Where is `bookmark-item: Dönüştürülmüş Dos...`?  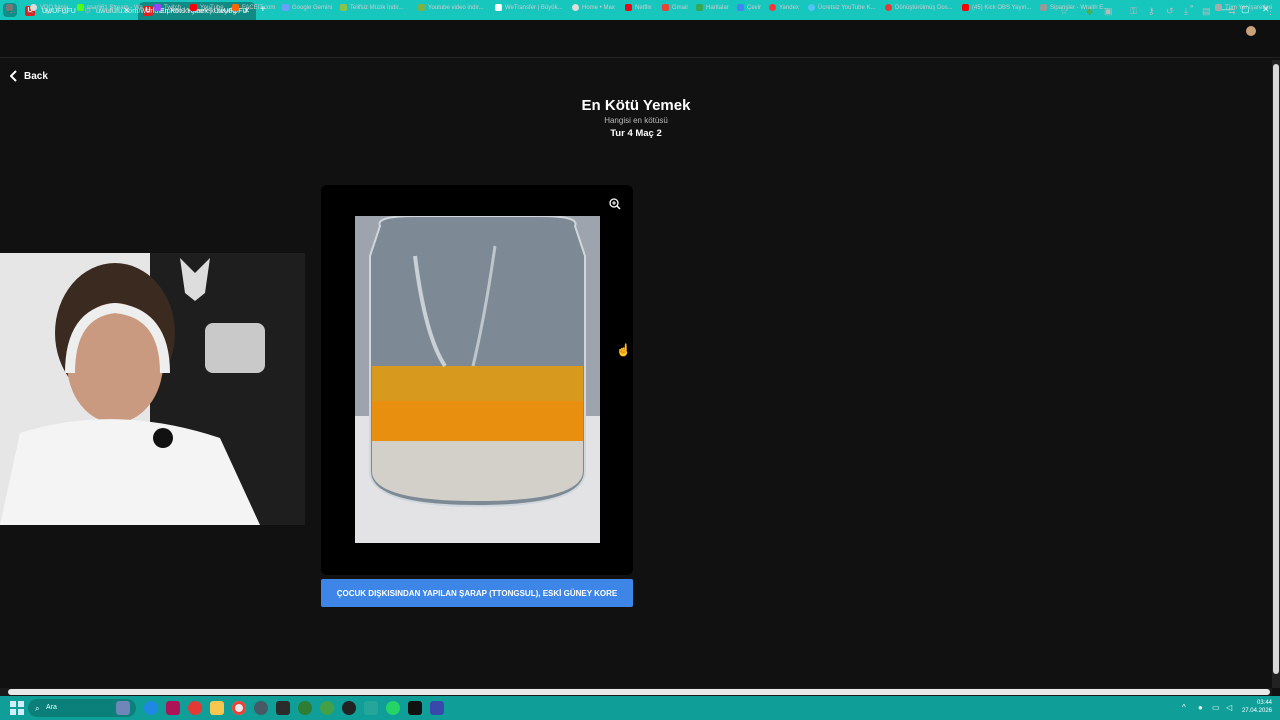
bookmark-item: Dönüştürülmüş Dos... is located at coordinates (919, 7).